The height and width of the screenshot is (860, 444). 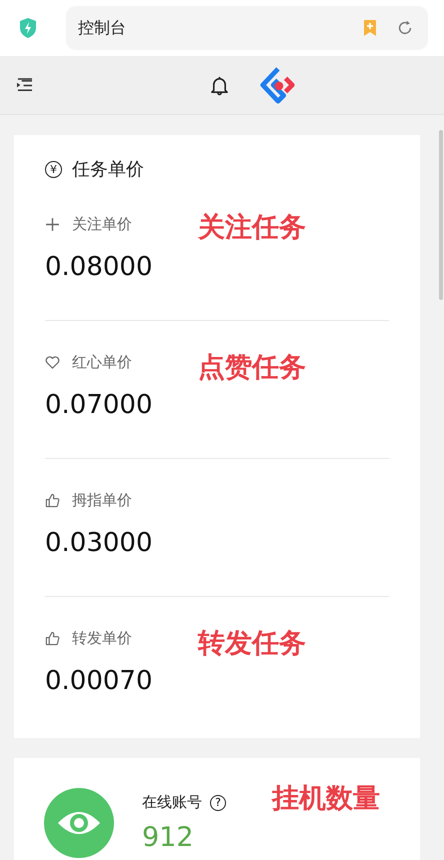 I want to click on help-icon: ?, so click(x=218, y=802).